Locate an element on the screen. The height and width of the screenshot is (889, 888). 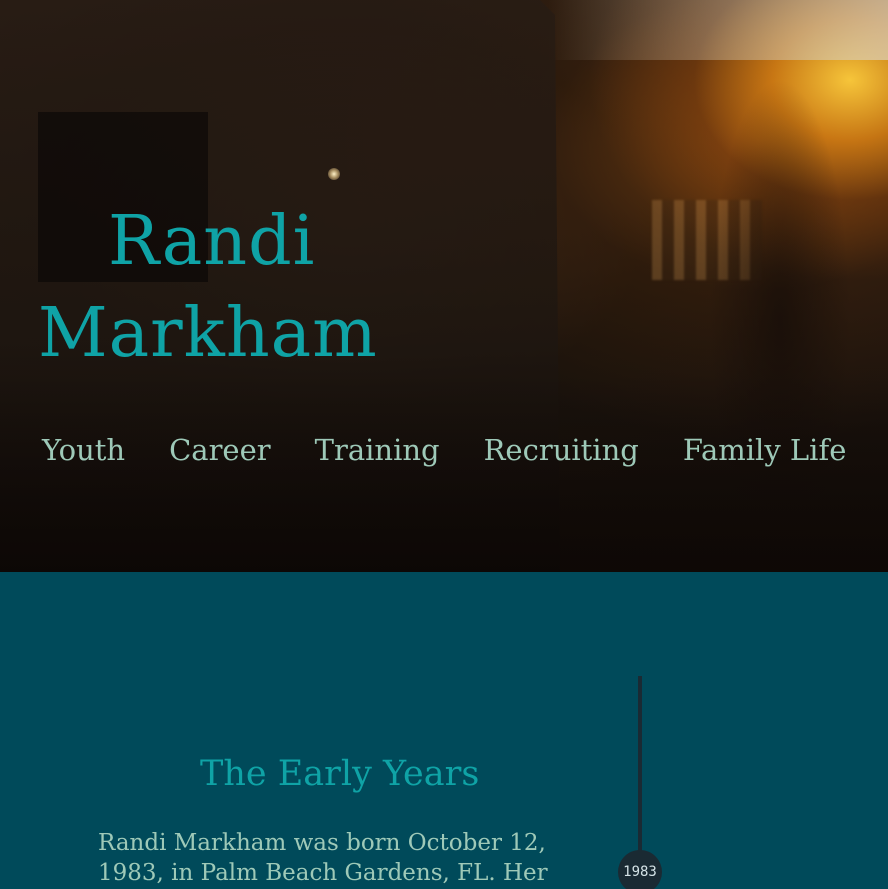
nav-link-training: Training is located at coordinates (377, 450).